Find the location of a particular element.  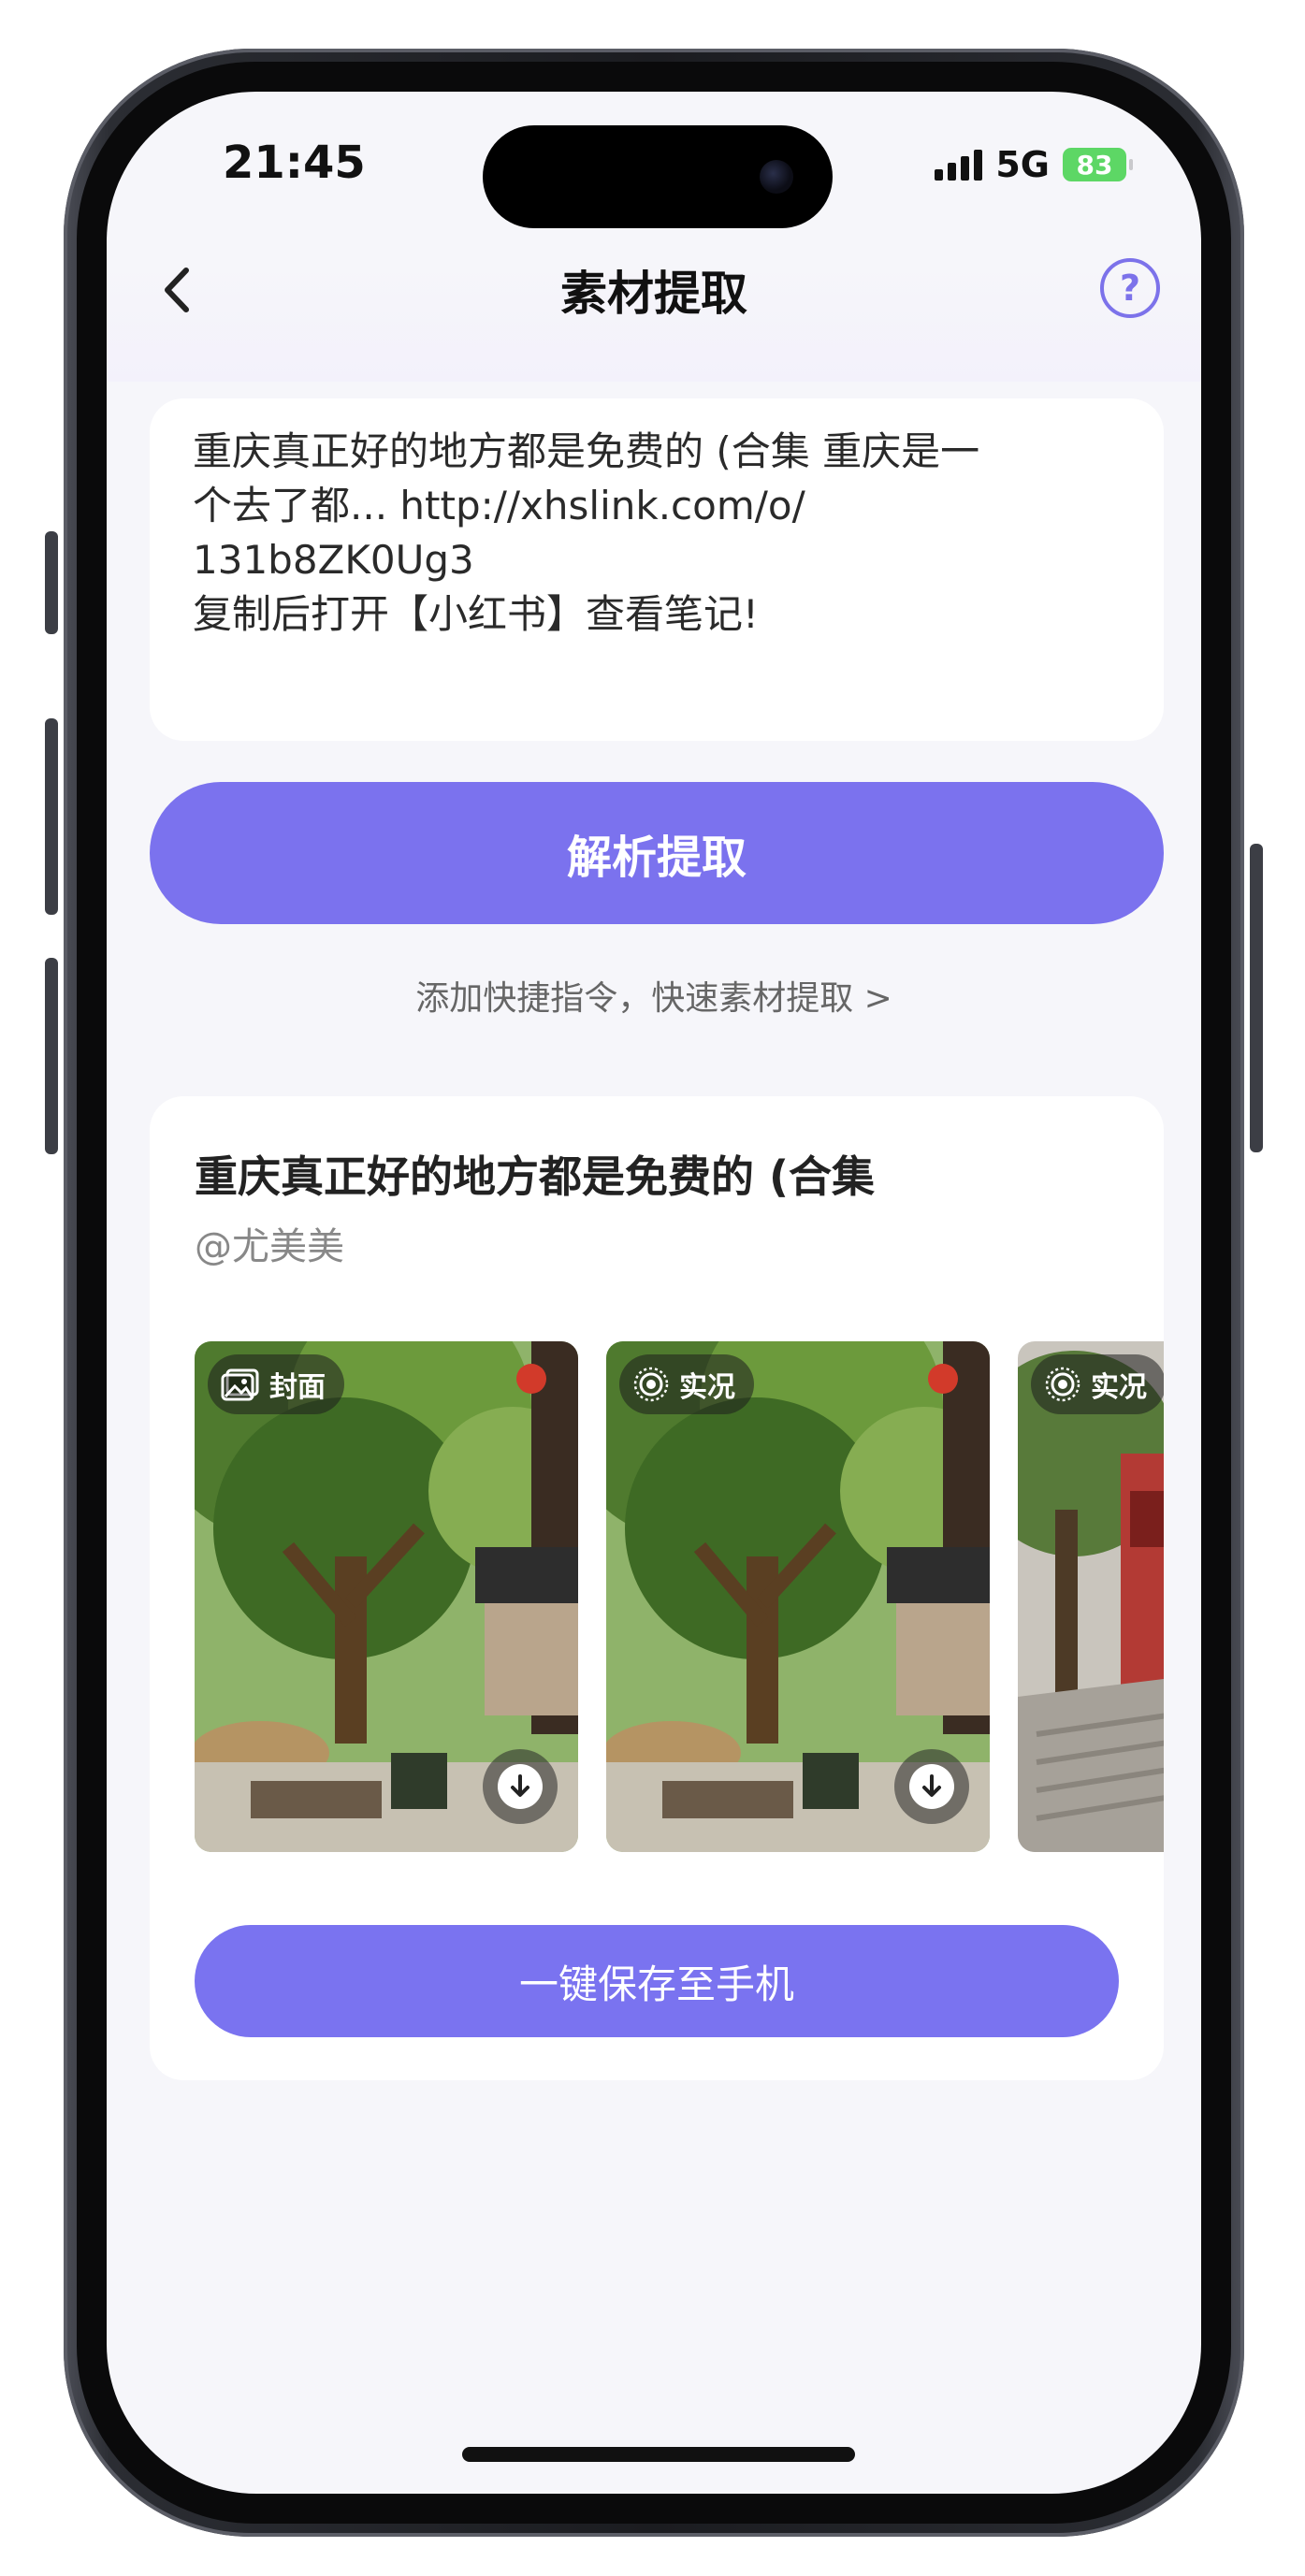

volume-down-button is located at coordinates (51, 1056).